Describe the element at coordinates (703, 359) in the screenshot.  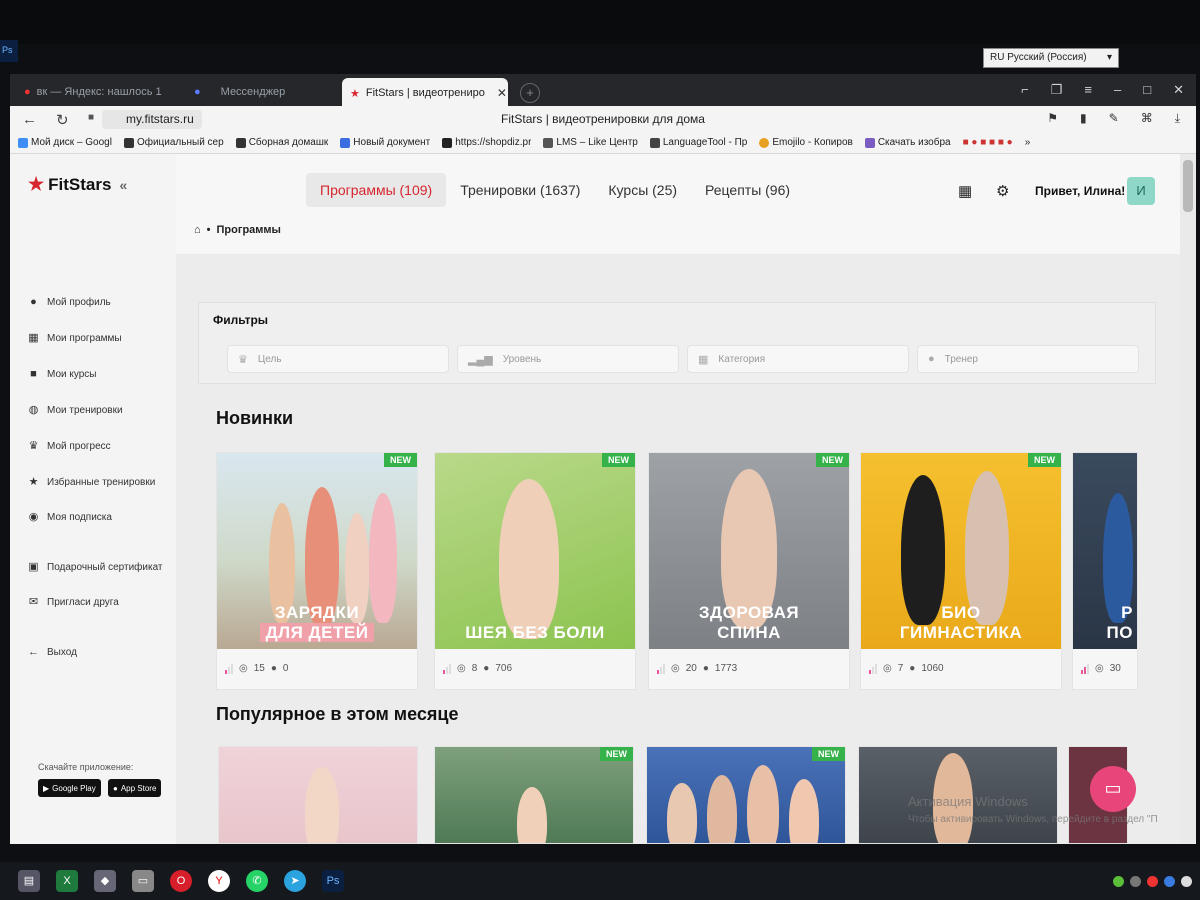
I see `grid-icon: ▦` at that location.